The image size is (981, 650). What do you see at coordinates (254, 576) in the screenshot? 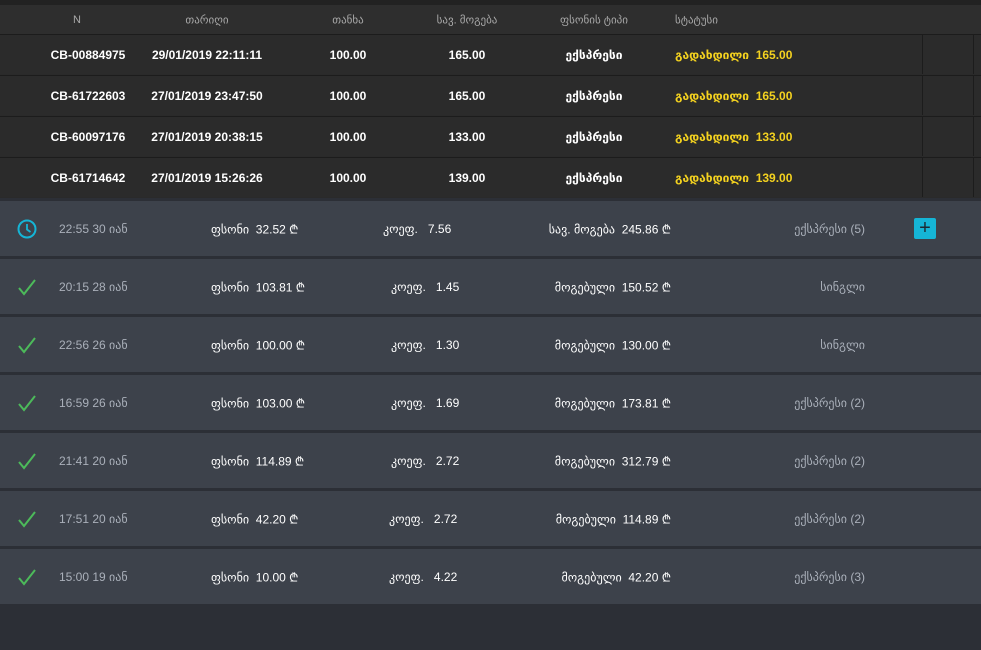
I see `stake: ფსონი 10.00 ₾` at bounding box center [254, 576].